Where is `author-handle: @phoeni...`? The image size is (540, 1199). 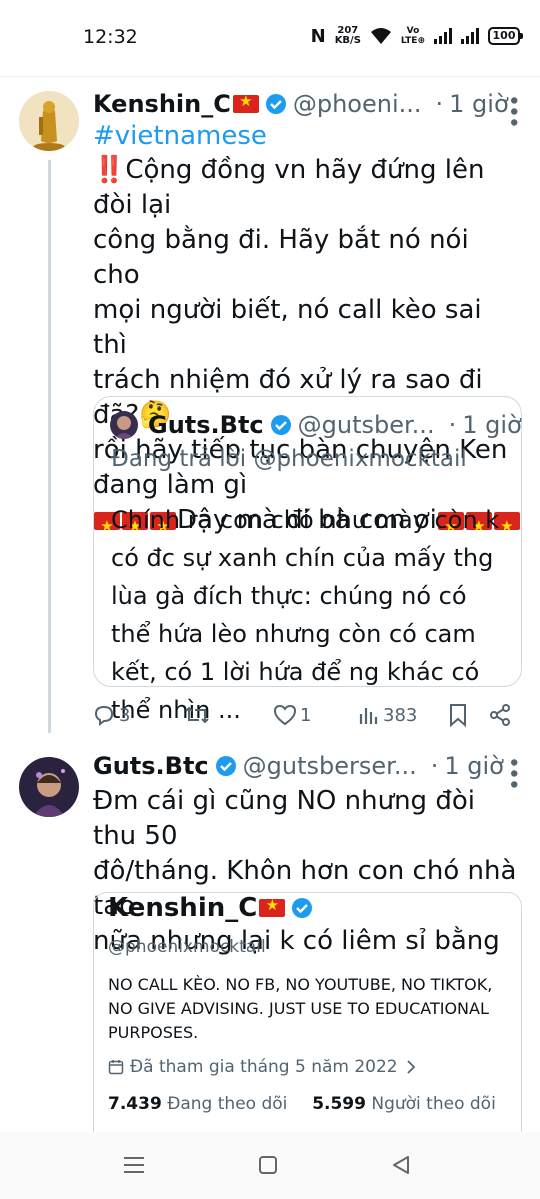
author-handle: @phoeni... is located at coordinates (357, 104).